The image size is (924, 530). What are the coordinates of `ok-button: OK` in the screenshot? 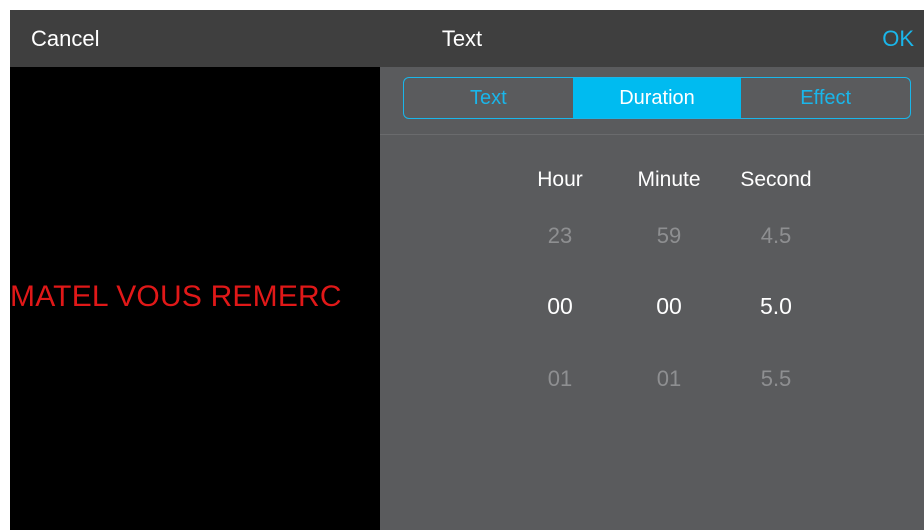 It's located at (898, 39).